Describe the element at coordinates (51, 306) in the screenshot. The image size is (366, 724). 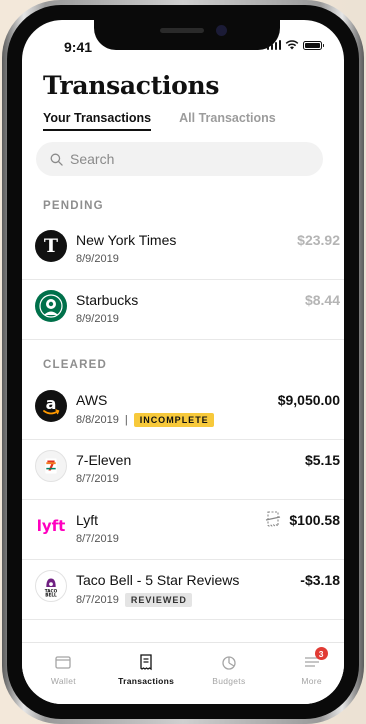
I see `starbucks-logo` at that location.